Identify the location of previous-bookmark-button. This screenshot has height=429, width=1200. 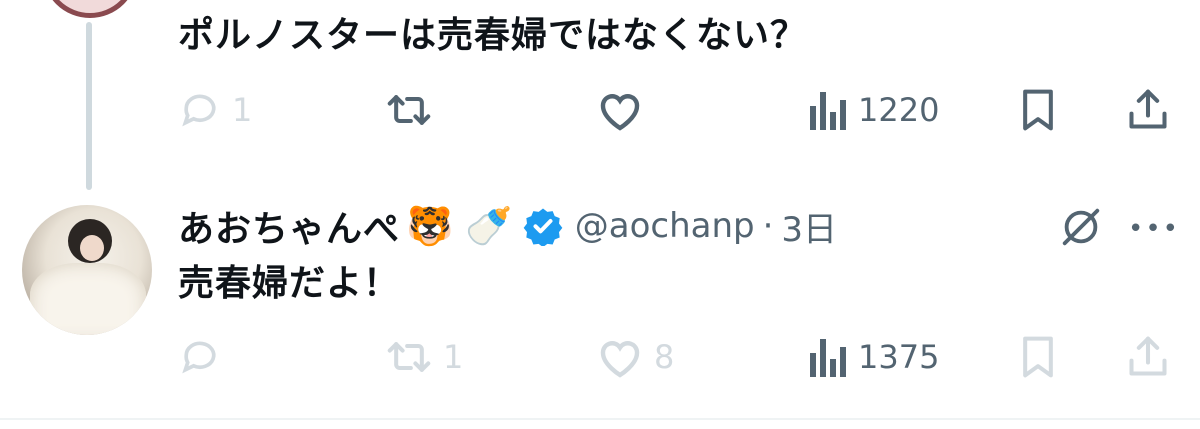
(1038, 110).